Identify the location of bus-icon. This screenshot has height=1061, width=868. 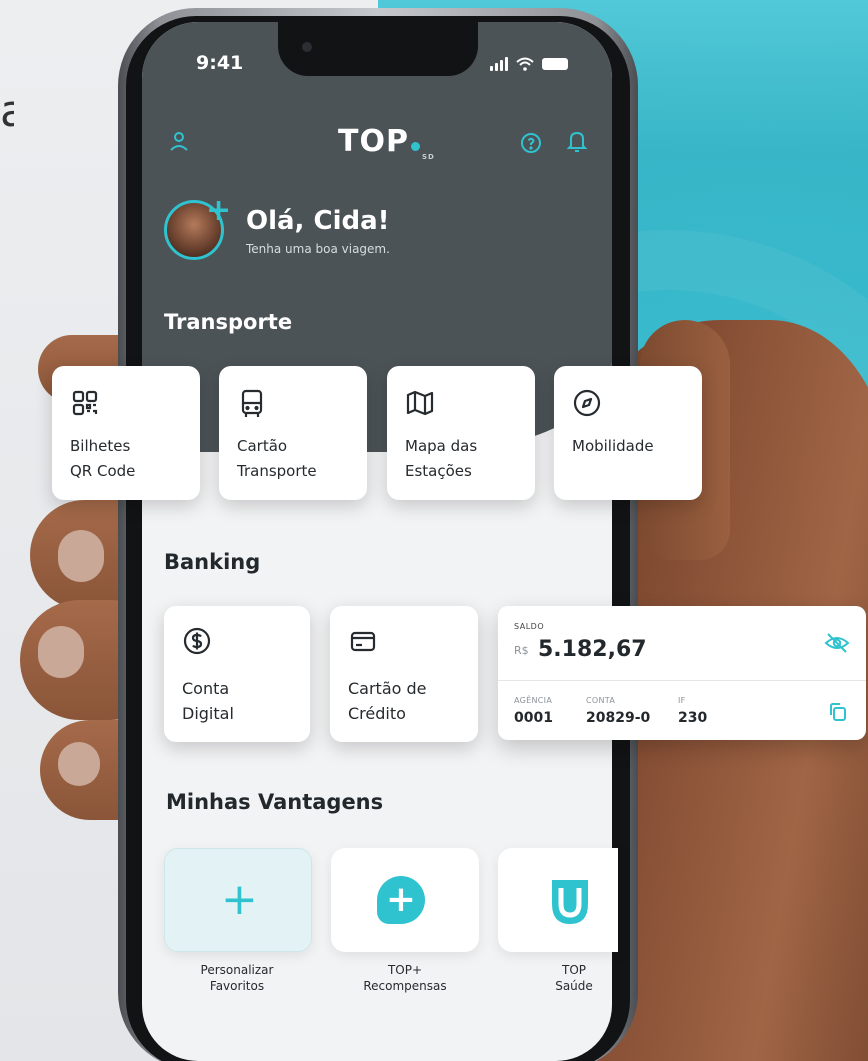
(252, 403).